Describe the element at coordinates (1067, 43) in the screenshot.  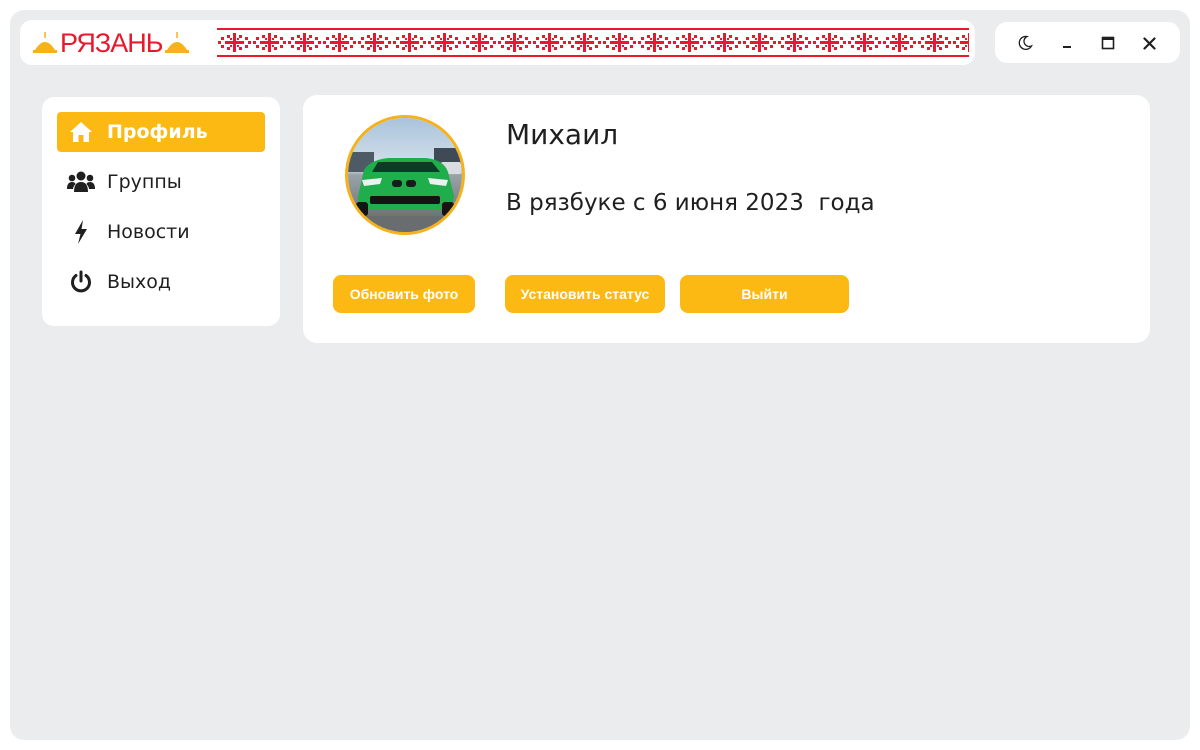
I see `minimize-button` at that location.